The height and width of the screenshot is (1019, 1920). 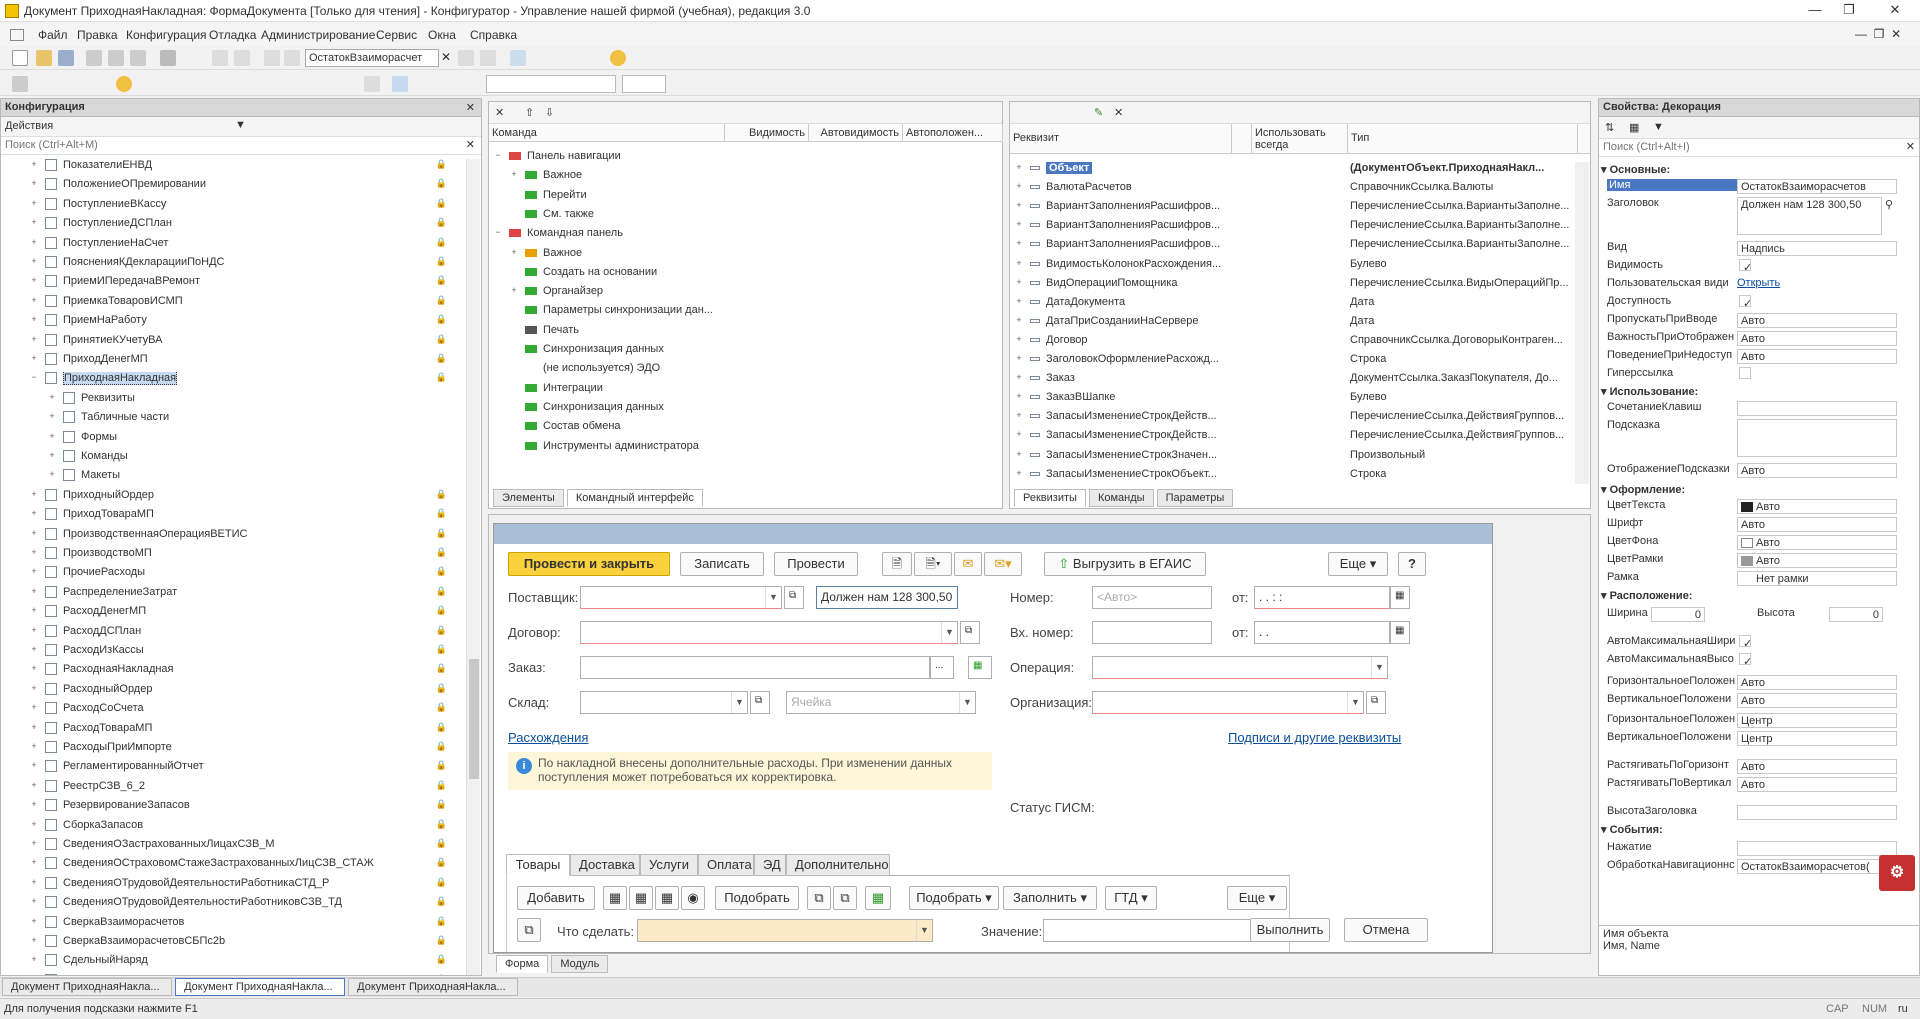 What do you see at coordinates (272, 58) in the screenshot?
I see `find-icon` at bounding box center [272, 58].